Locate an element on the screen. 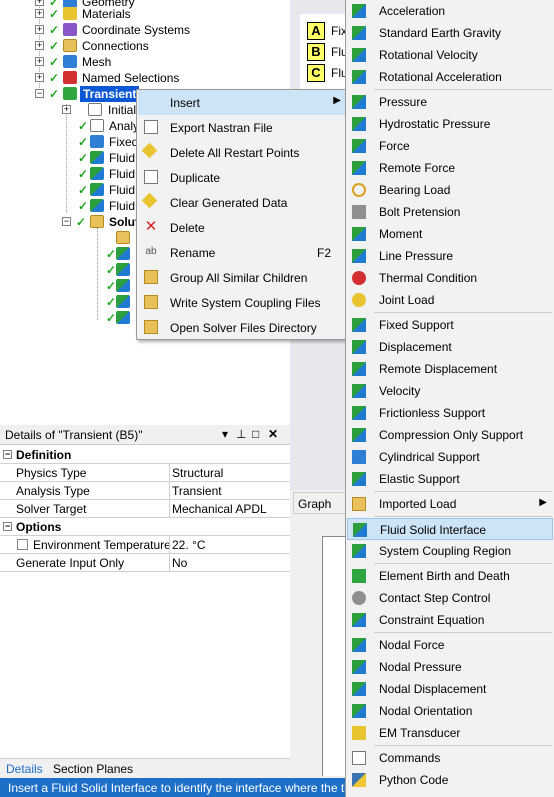 Image resolution: width=554 pixels, height=797 pixels. details-row-solver-target: Solver Target Mechanical APDL is located at coordinates (145, 509).